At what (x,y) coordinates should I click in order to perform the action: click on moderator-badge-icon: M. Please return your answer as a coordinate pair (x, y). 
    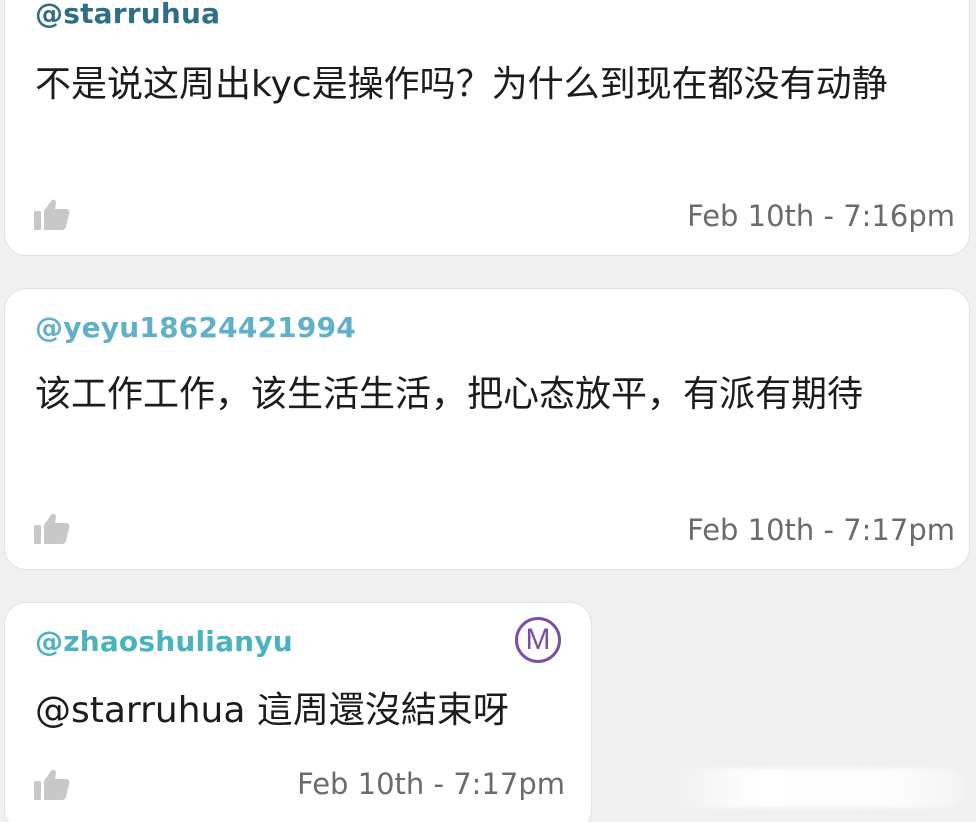
    Looking at the image, I should click on (538, 640).